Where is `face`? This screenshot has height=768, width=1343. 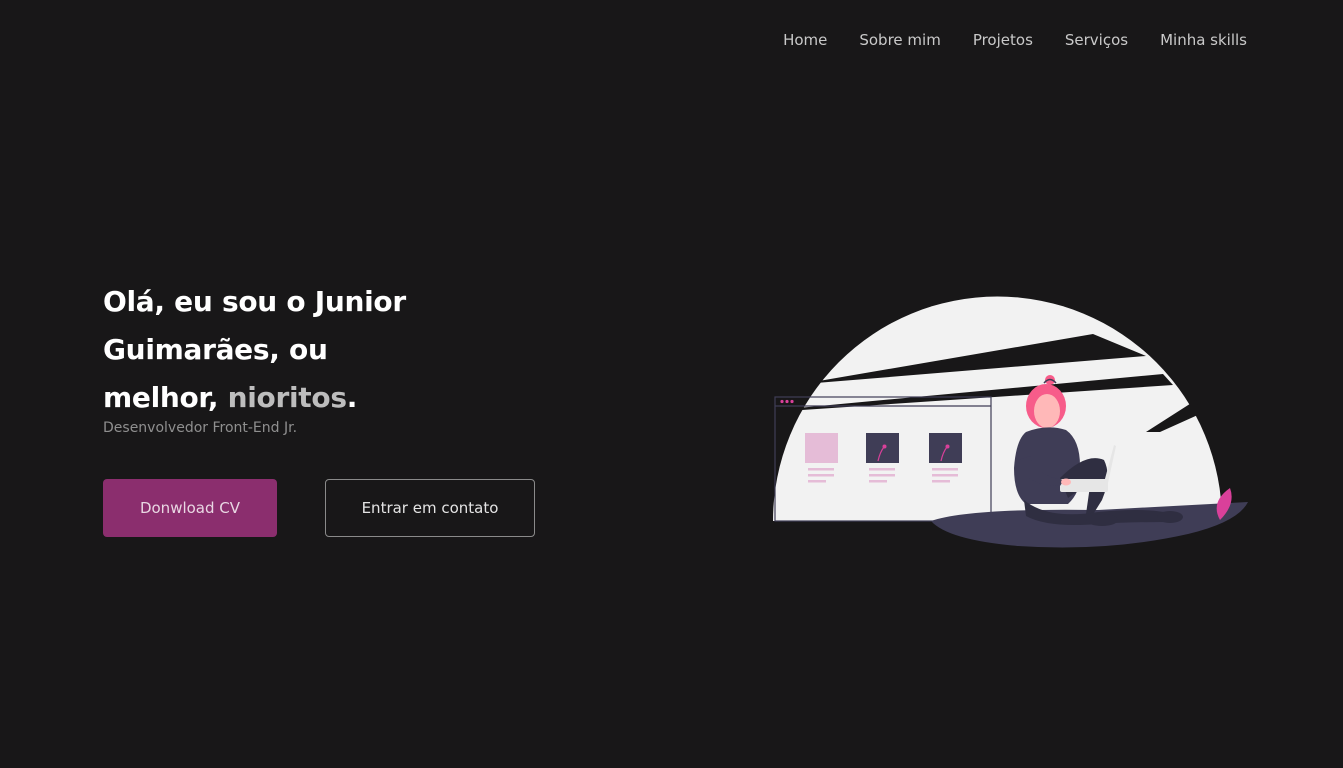 face is located at coordinates (1047, 411).